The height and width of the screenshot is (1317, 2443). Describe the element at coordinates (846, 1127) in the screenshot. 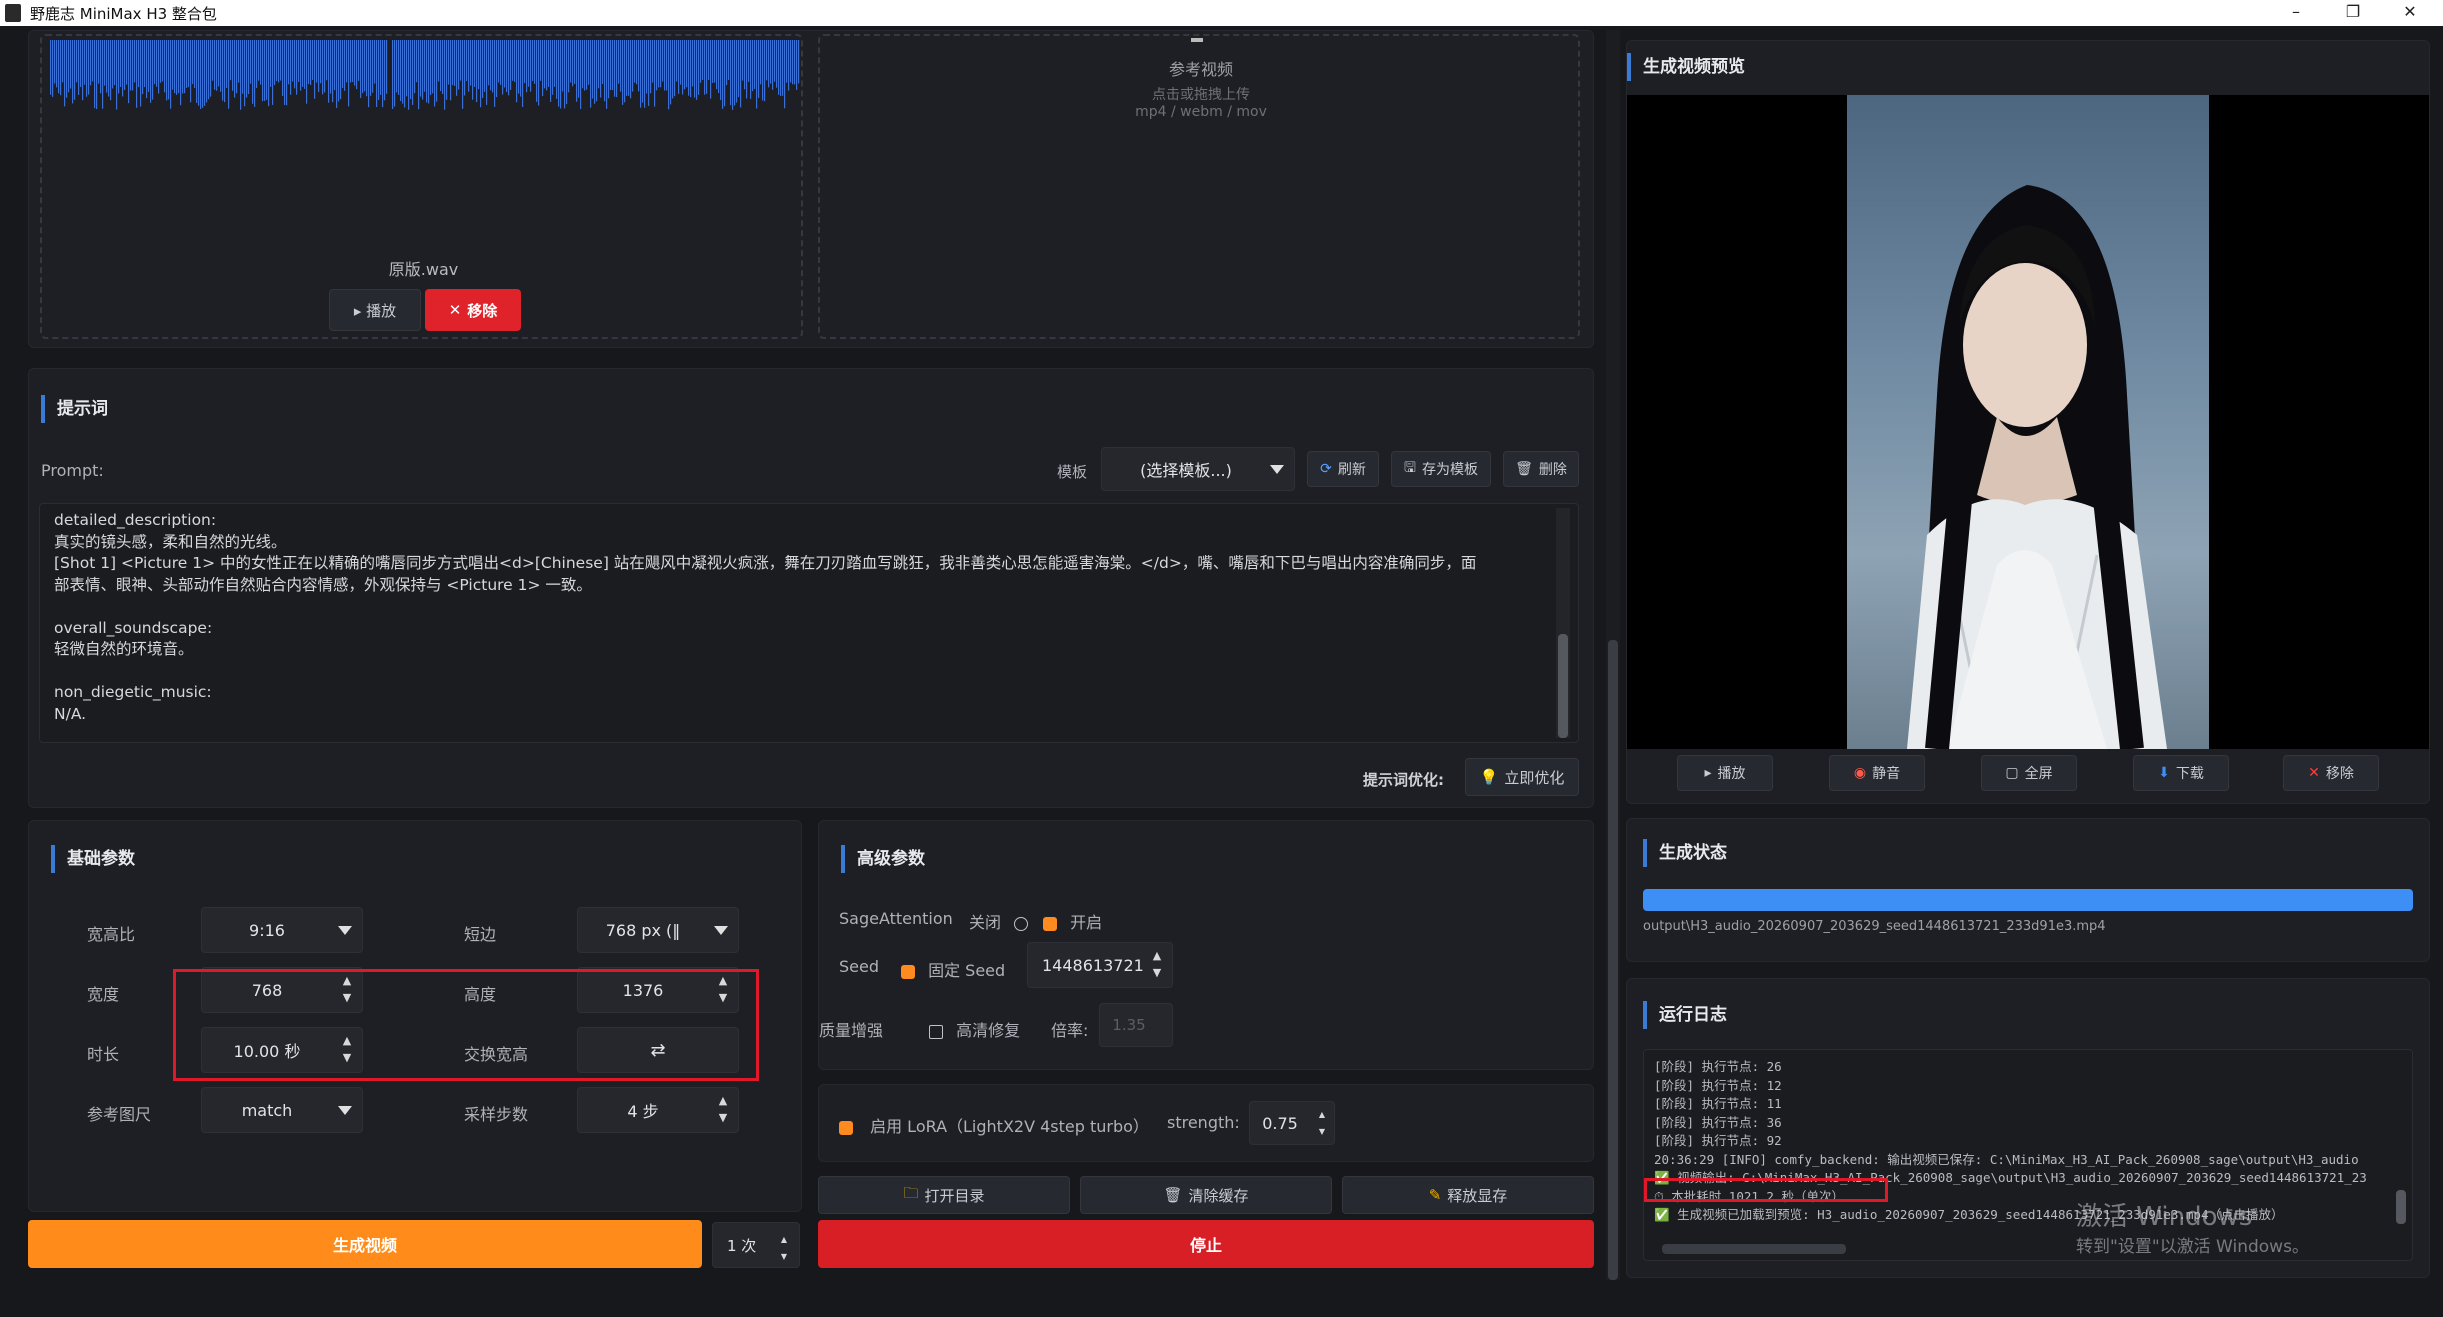

I see `lora-checkbox` at that location.